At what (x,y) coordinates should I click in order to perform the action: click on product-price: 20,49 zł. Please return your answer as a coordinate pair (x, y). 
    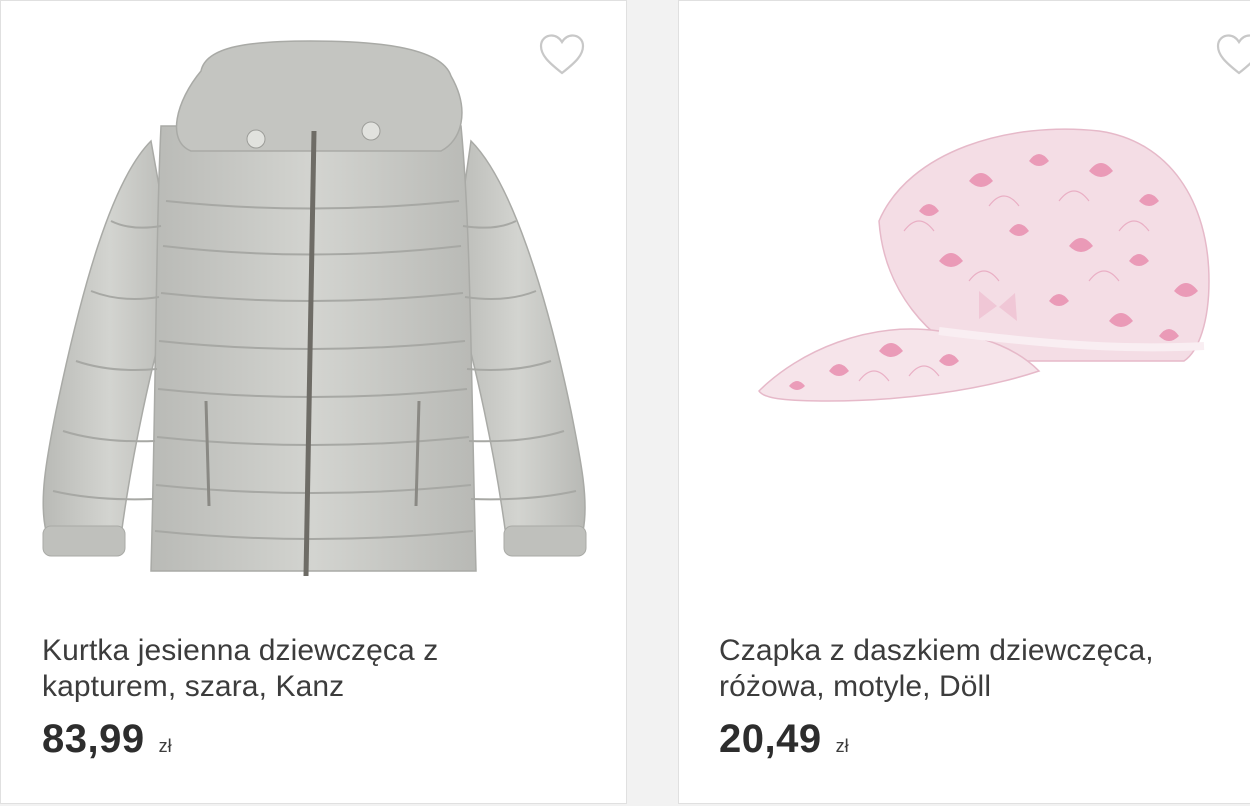
    Looking at the image, I should click on (784, 739).